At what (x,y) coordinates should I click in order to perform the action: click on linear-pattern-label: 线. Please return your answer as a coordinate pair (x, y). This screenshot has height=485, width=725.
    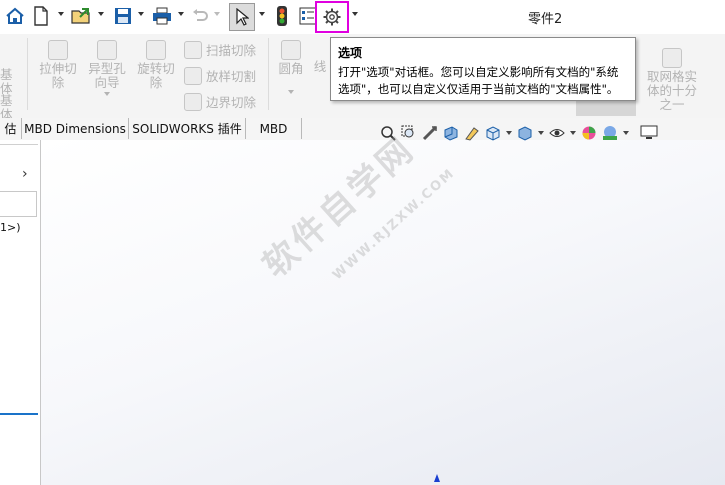
    Looking at the image, I should click on (320, 66).